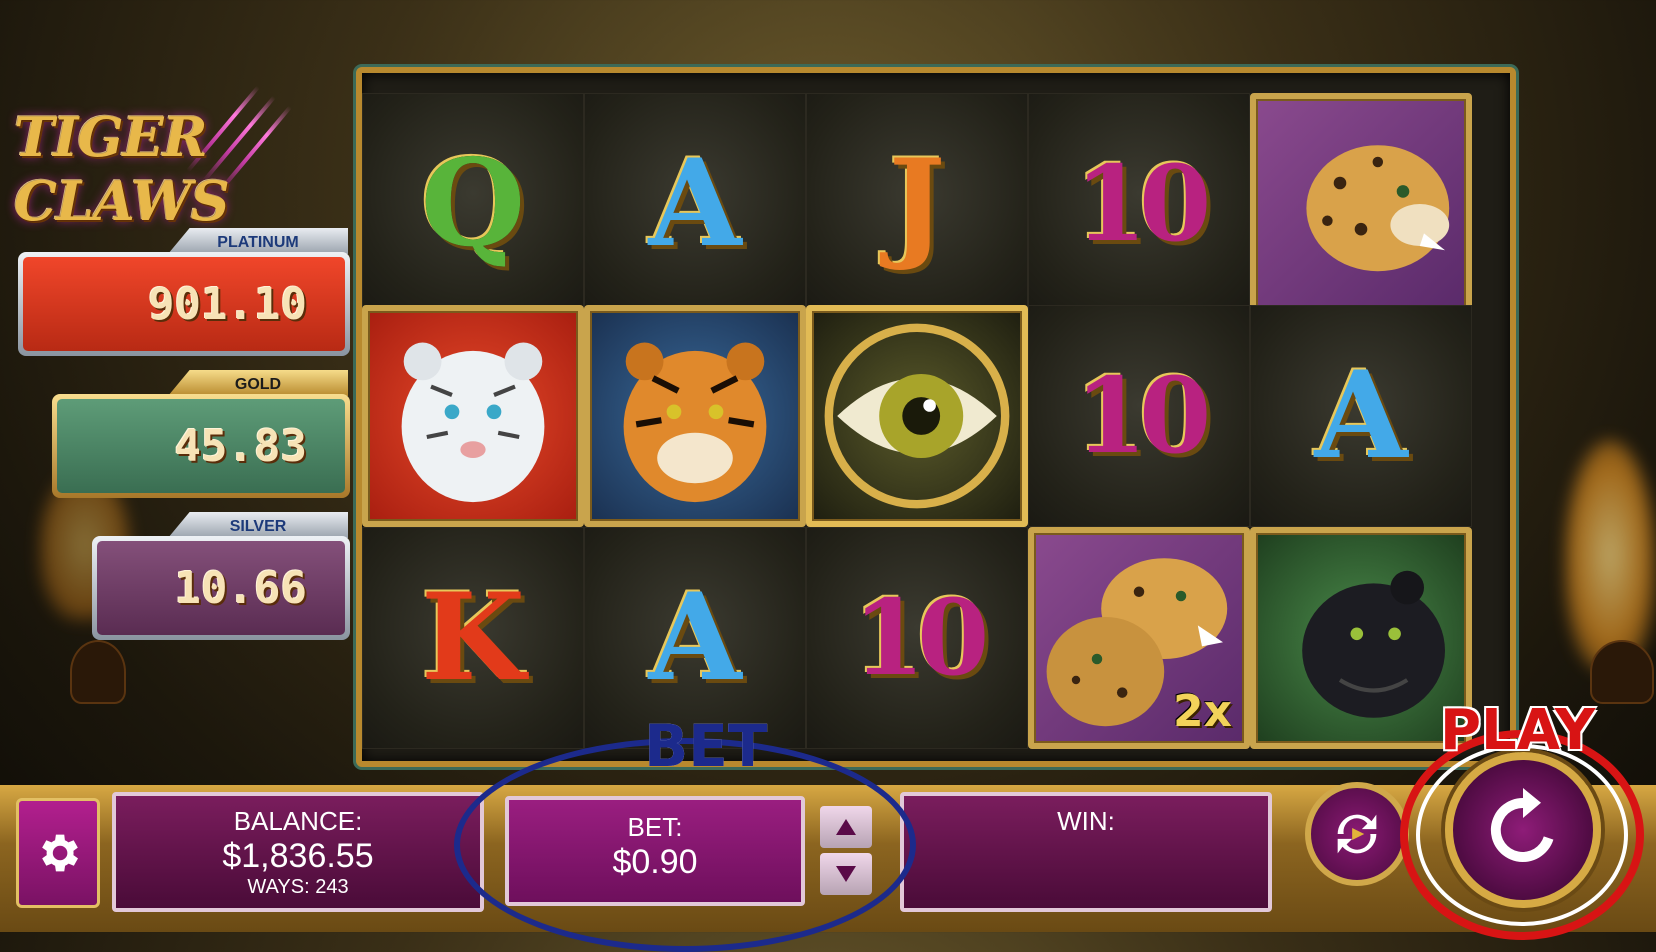 The width and height of the screenshot is (1656, 952). What do you see at coordinates (473, 638) in the screenshot?
I see `symbol-k: K` at bounding box center [473, 638].